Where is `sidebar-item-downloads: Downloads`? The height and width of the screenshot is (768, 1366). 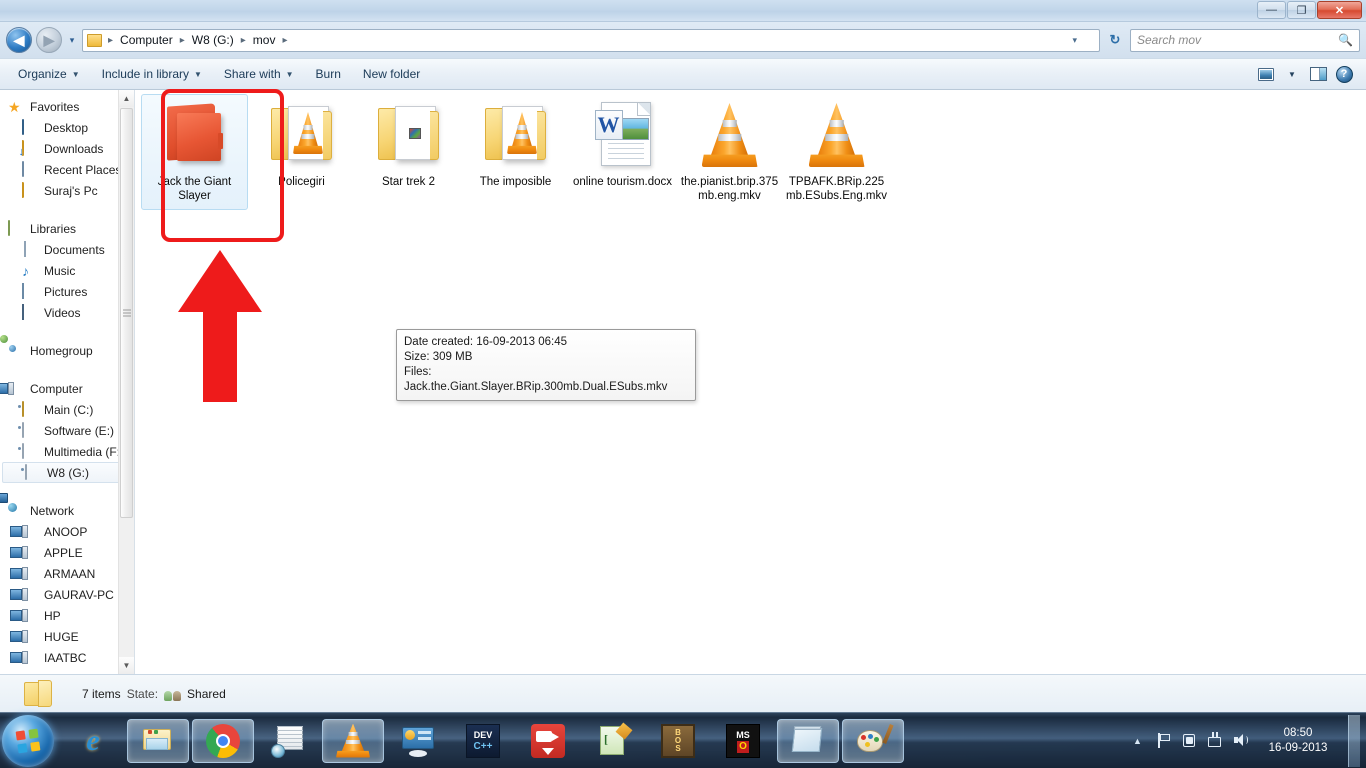
sidebar-item-downloads: Downloads is located at coordinates (67, 148).